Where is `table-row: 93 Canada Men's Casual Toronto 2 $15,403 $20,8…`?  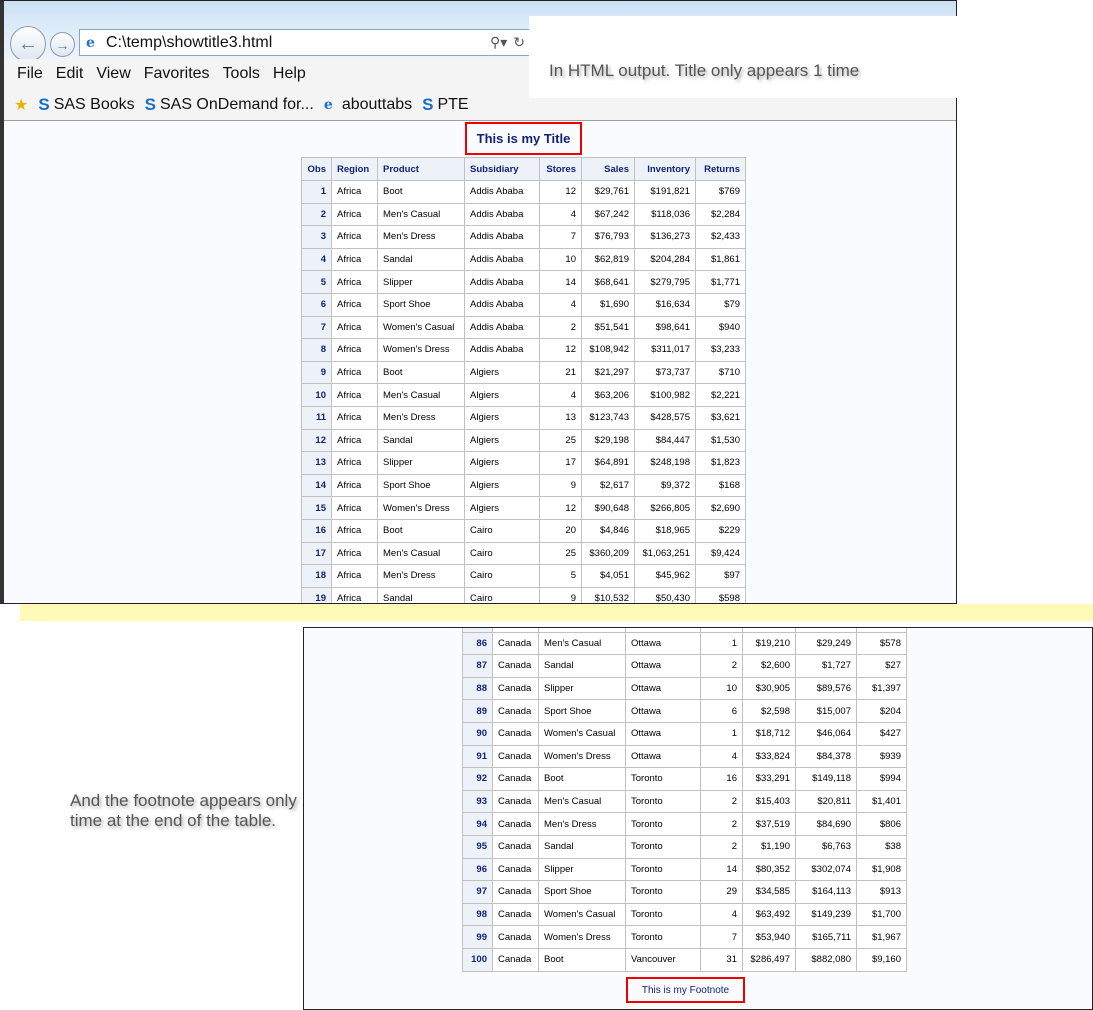
table-row: 93 Canada Men's Casual Toronto 2 $15,403 $20,8… is located at coordinates (684, 801).